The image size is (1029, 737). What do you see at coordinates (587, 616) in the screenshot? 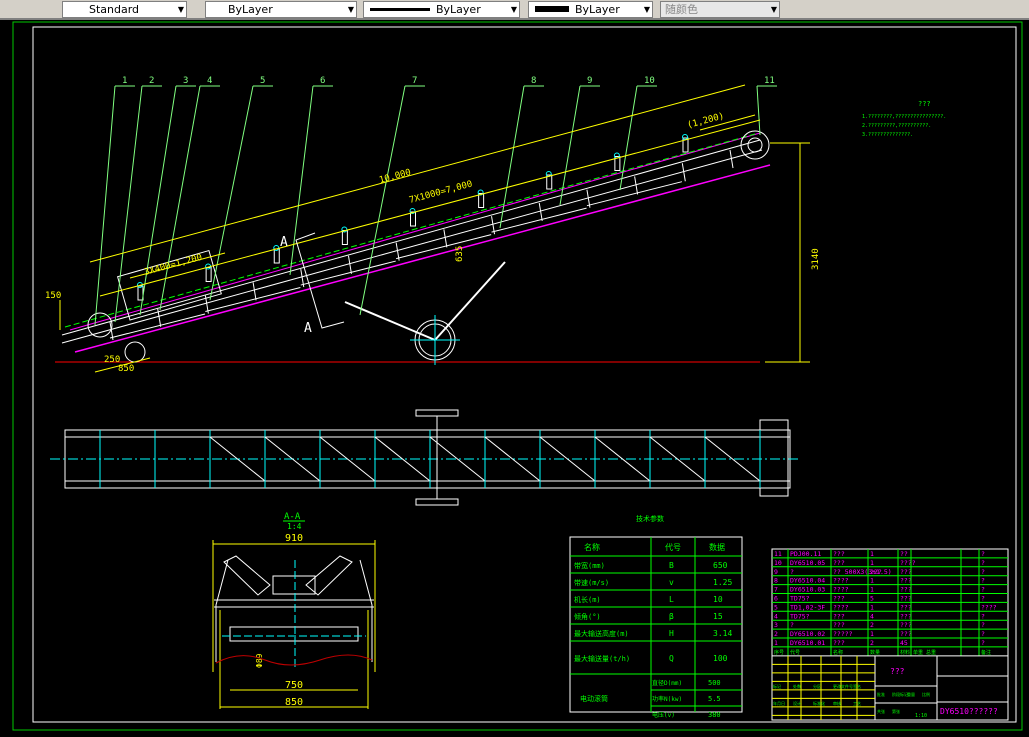
I see `params-cell: 倾角(°)` at bounding box center [587, 616].